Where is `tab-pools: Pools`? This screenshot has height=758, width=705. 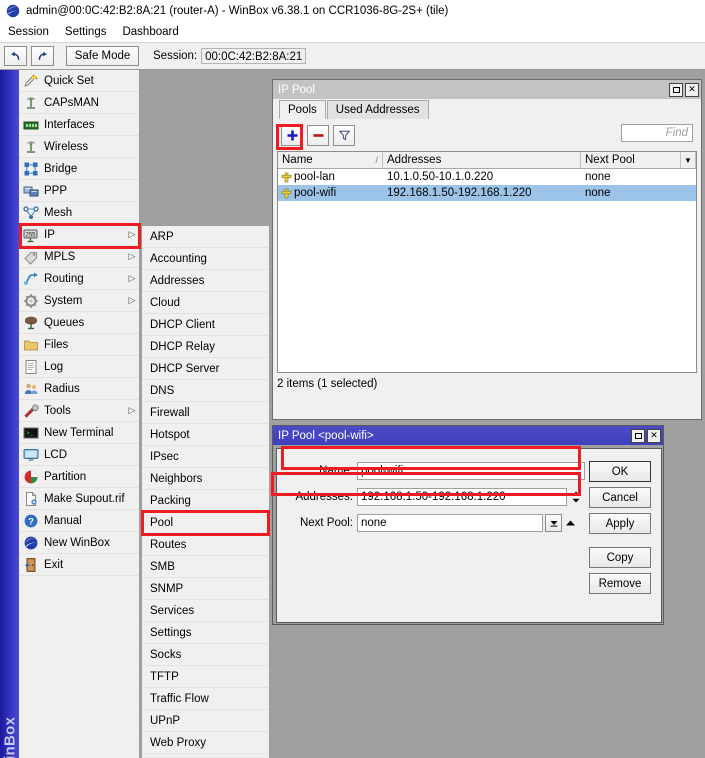 tab-pools: Pools is located at coordinates (302, 109).